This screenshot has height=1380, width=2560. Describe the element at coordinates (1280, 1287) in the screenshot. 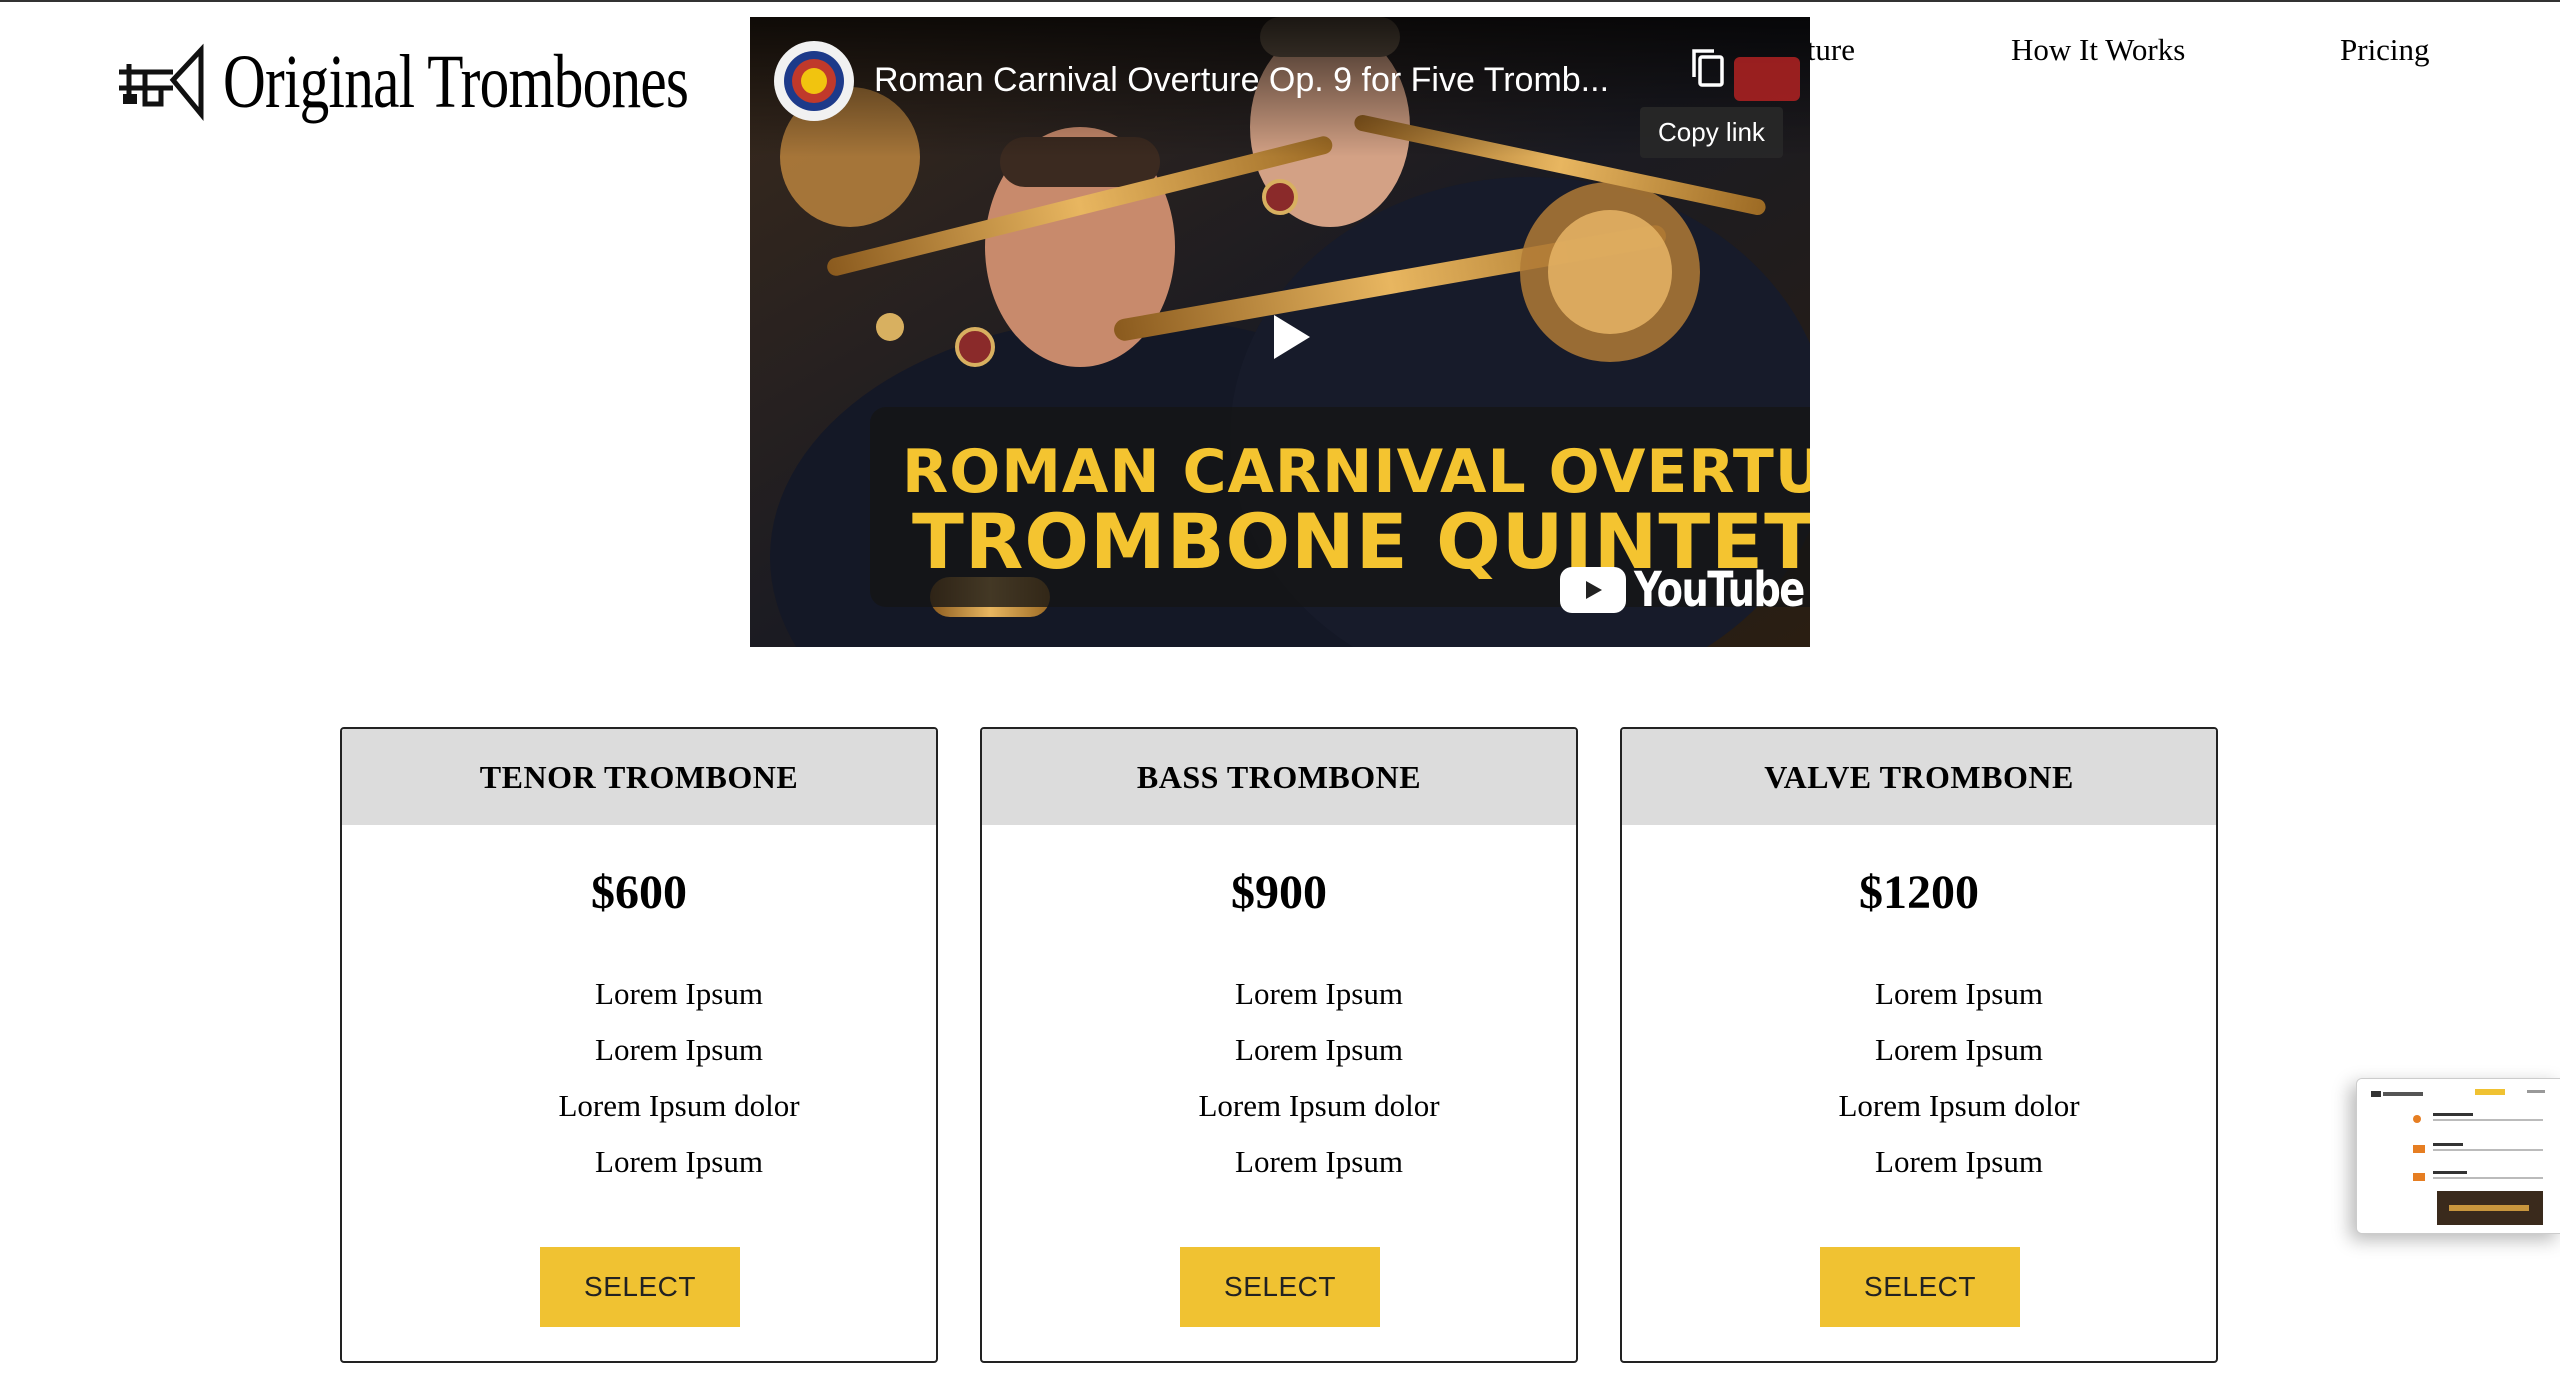

I see `select-button-bass: SELECT` at that location.